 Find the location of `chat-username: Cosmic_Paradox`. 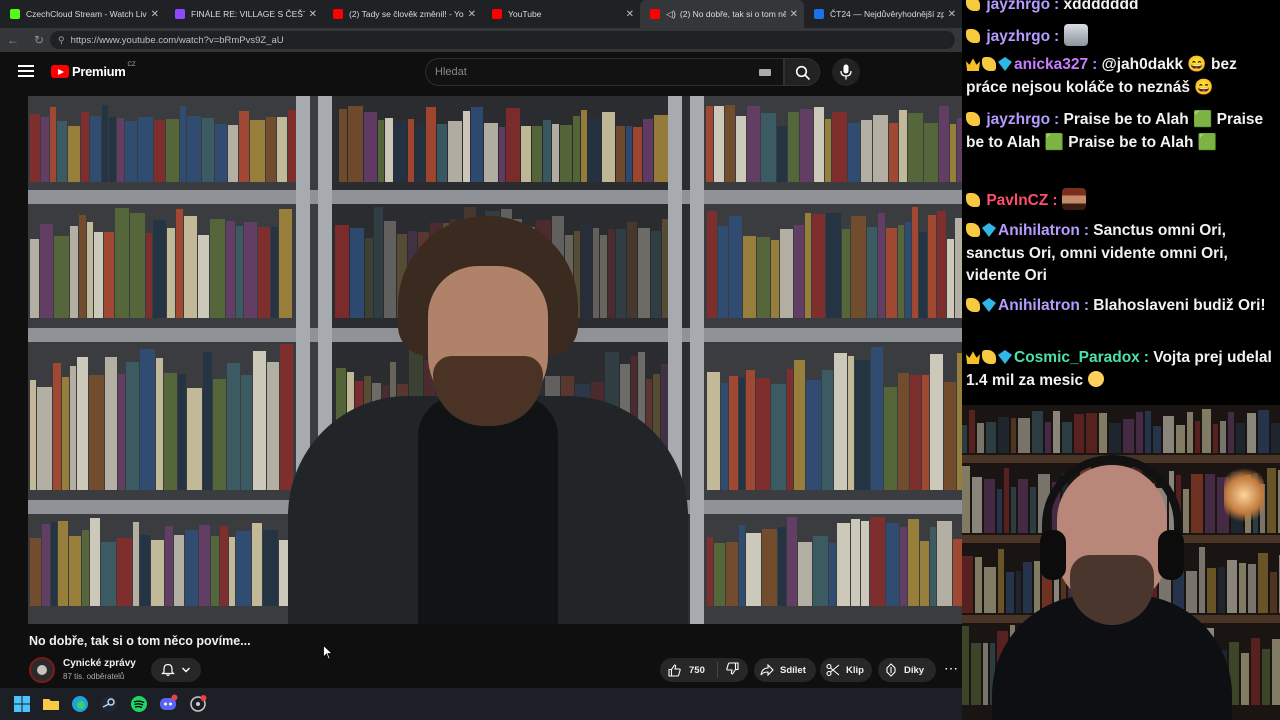

chat-username: Cosmic_Paradox is located at coordinates (1077, 357).